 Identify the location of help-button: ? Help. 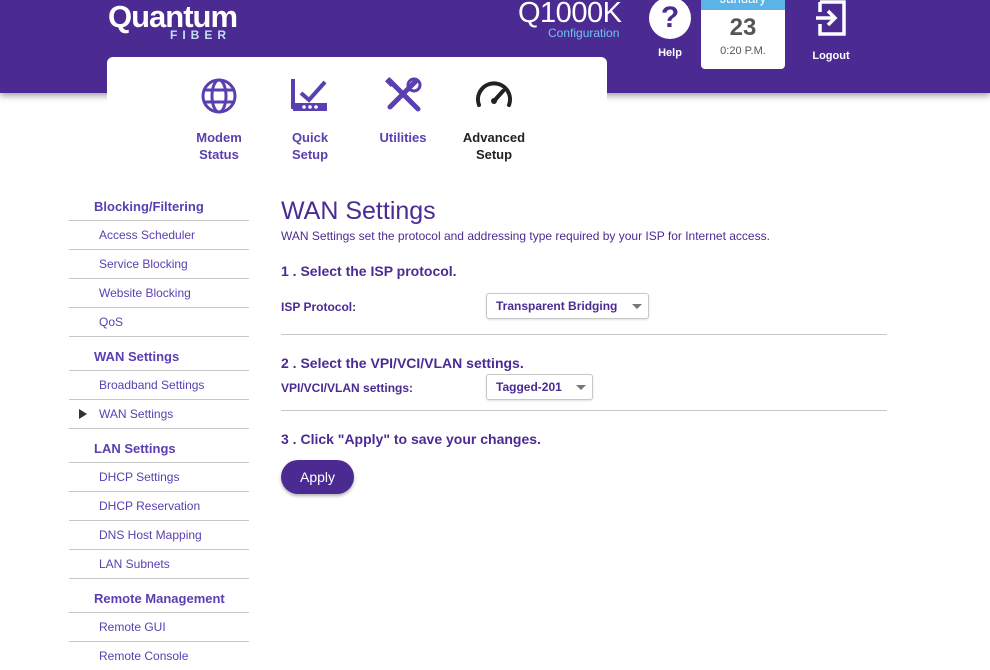
(670, 29).